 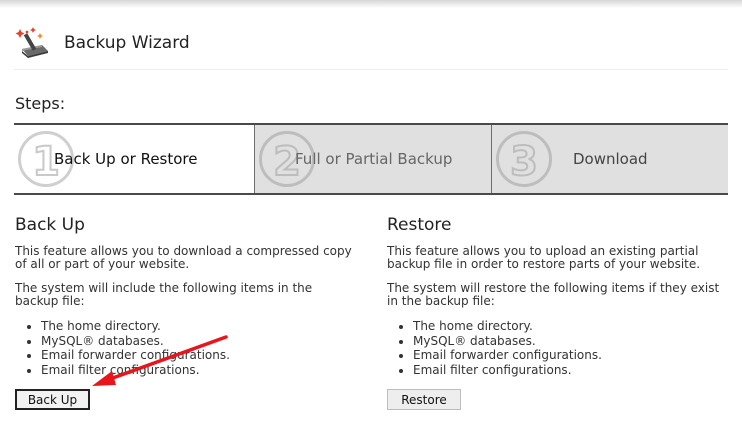 What do you see at coordinates (34, 43) in the screenshot?
I see `backup-wizard-icon` at bounding box center [34, 43].